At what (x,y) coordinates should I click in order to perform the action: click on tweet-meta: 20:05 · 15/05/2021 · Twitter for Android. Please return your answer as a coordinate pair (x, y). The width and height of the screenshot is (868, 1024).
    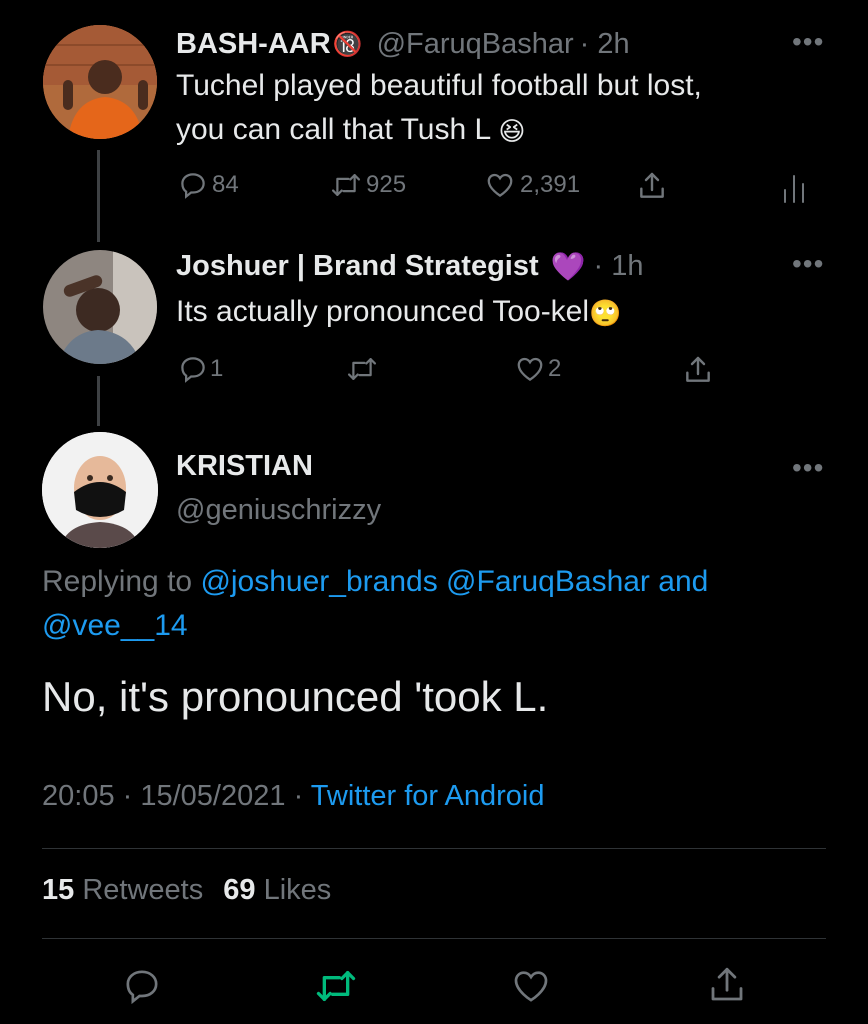
    Looking at the image, I should click on (293, 796).